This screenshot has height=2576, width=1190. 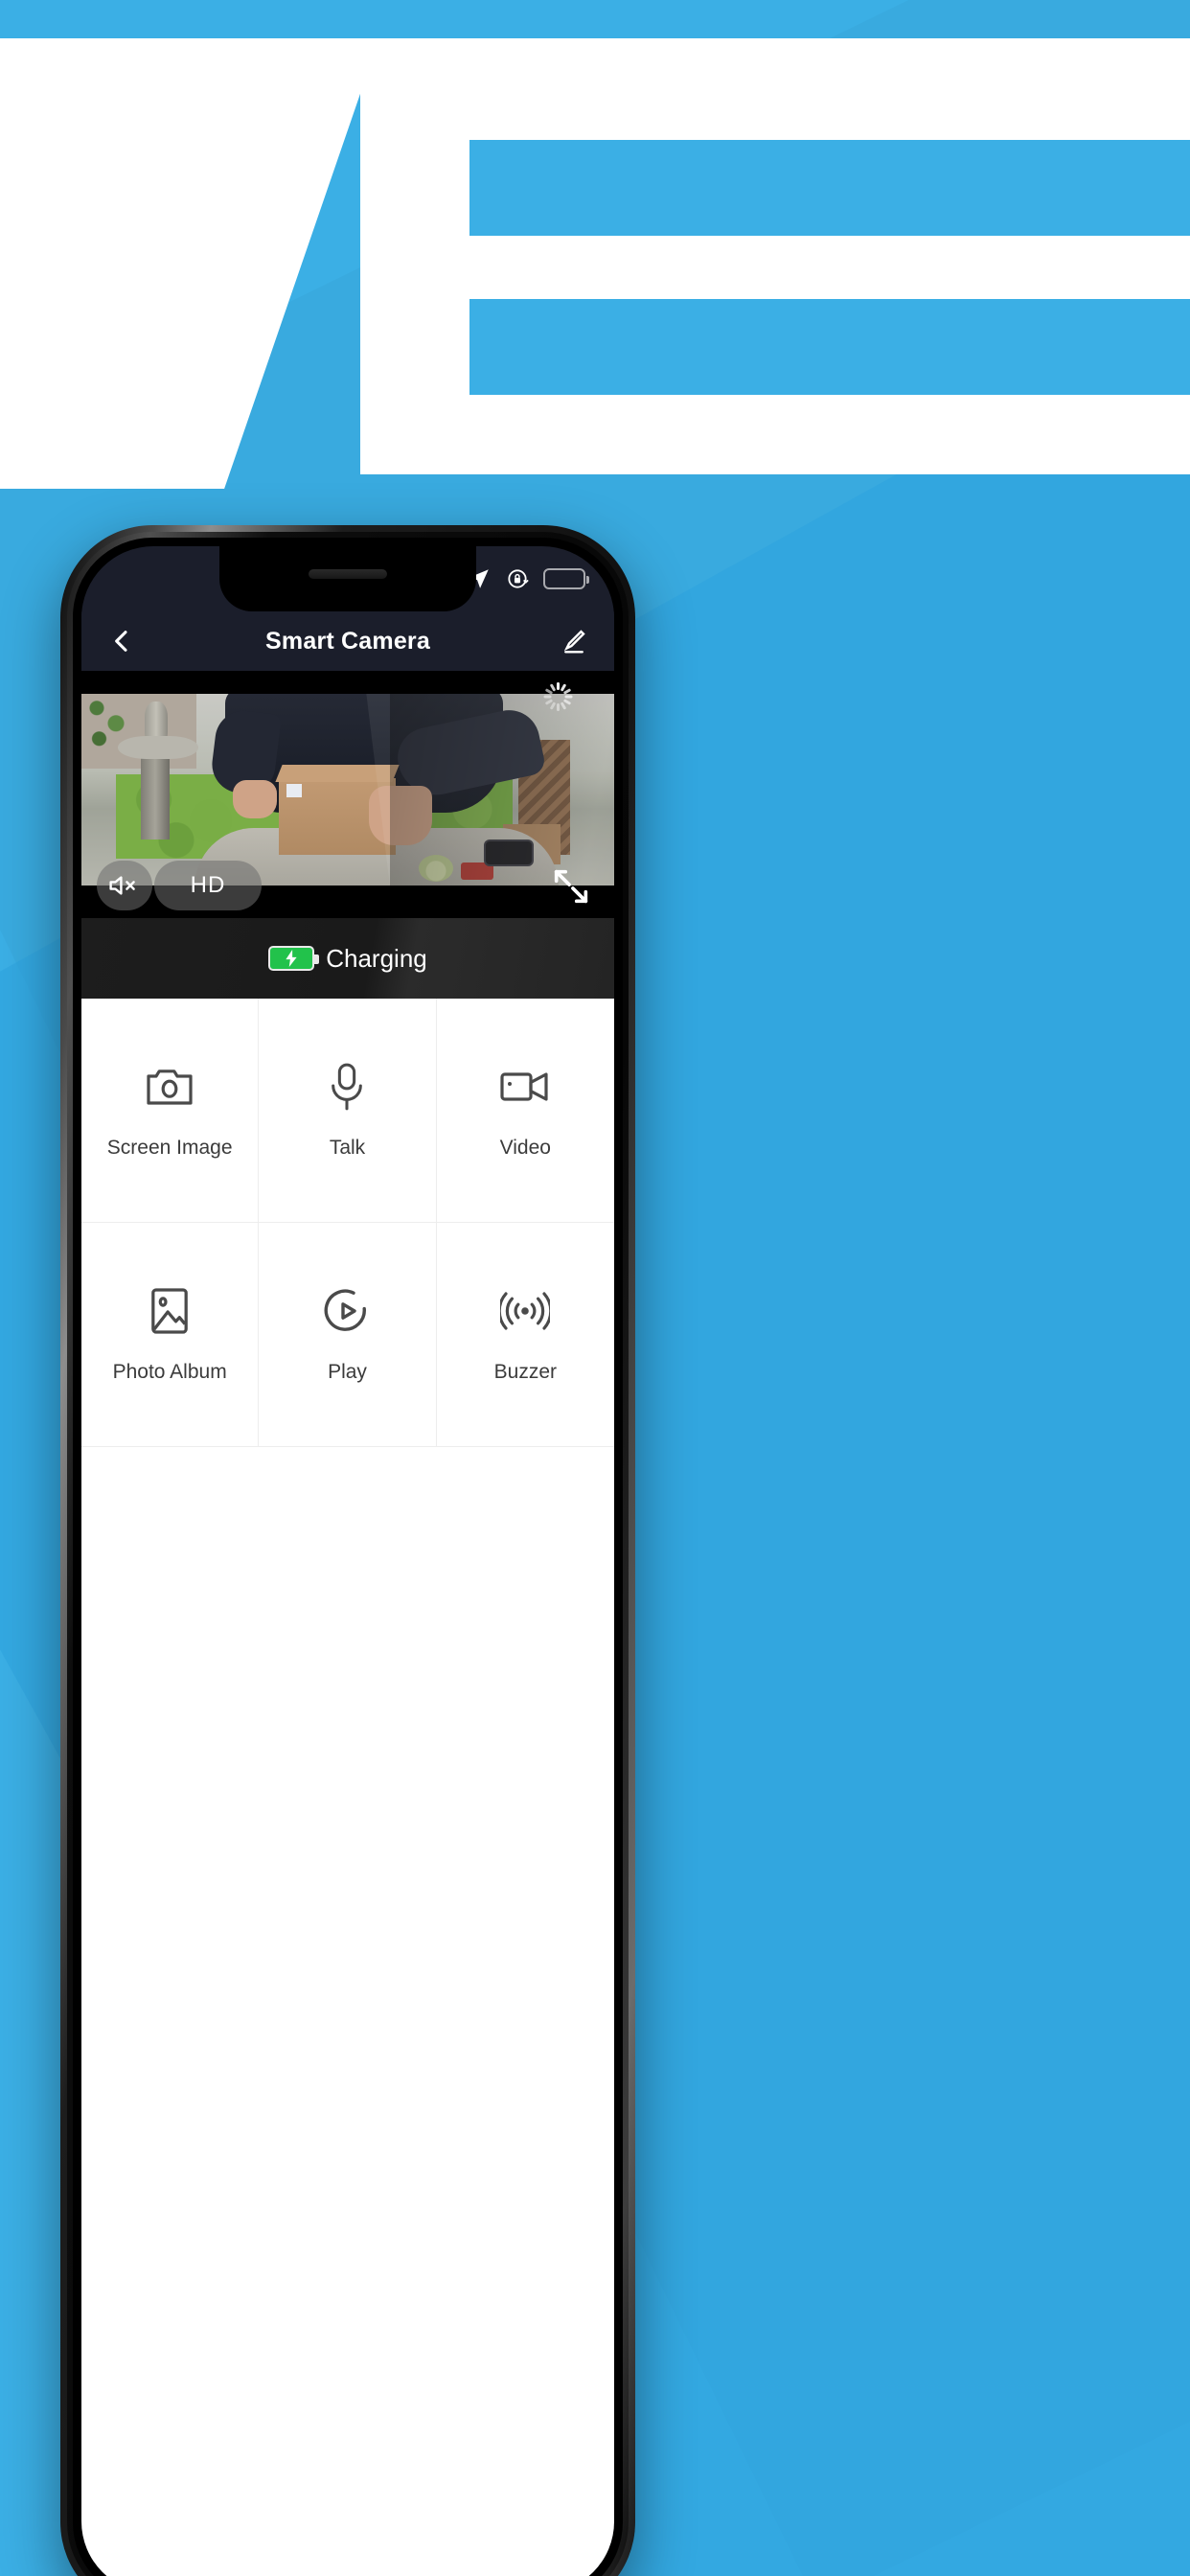 What do you see at coordinates (125, 885) in the screenshot?
I see `speaker-muted-icon` at bounding box center [125, 885].